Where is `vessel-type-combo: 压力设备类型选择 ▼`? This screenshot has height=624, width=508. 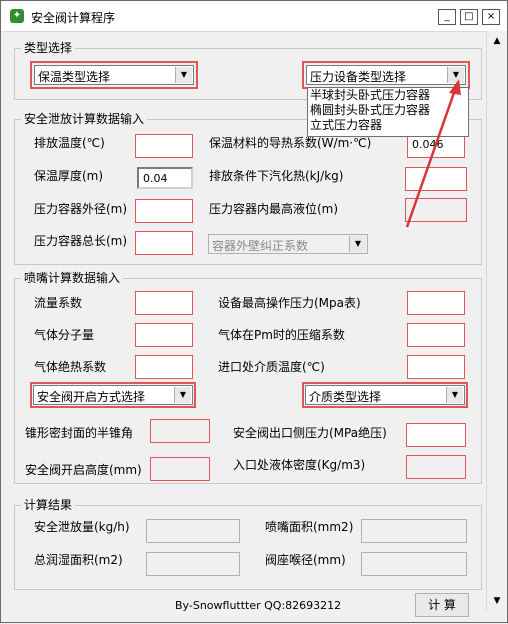 vessel-type-combo: 压力设备类型选择 ▼ is located at coordinates (386, 75).